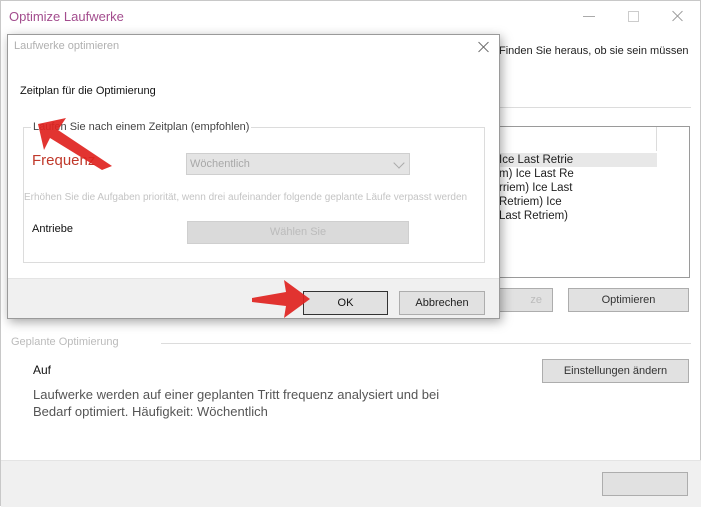 The height and width of the screenshot is (507, 701). Describe the element at coordinates (88, 91) in the screenshot. I see `dialog-heading: Zeitplan für die Optimierung` at that location.